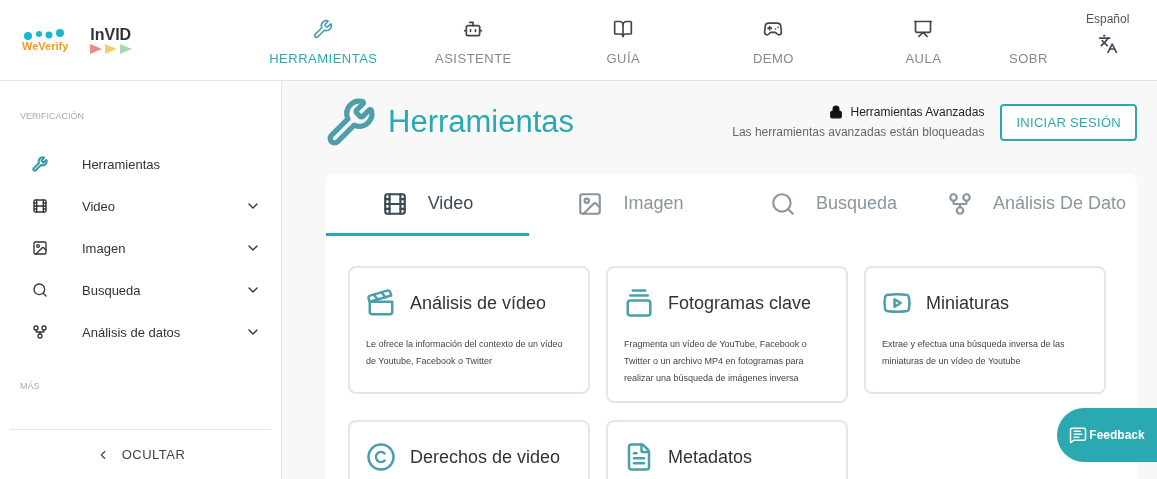 This screenshot has width=1157, height=479. What do you see at coordinates (782, 203) in the screenshot?
I see `search-icon` at bounding box center [782, 203].